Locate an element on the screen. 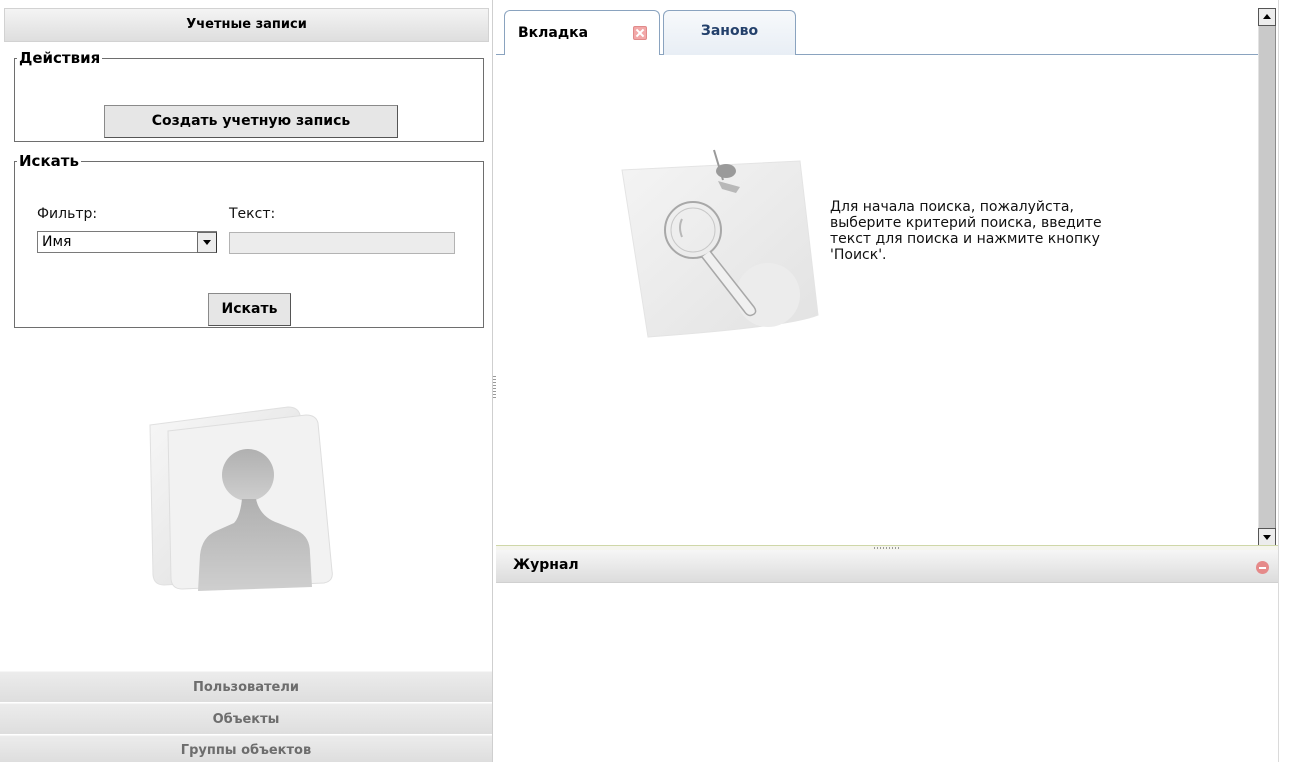 The height and width of the screenshot is (765, 1300). scroll-up-icon is located at coordinates (1267, 17).